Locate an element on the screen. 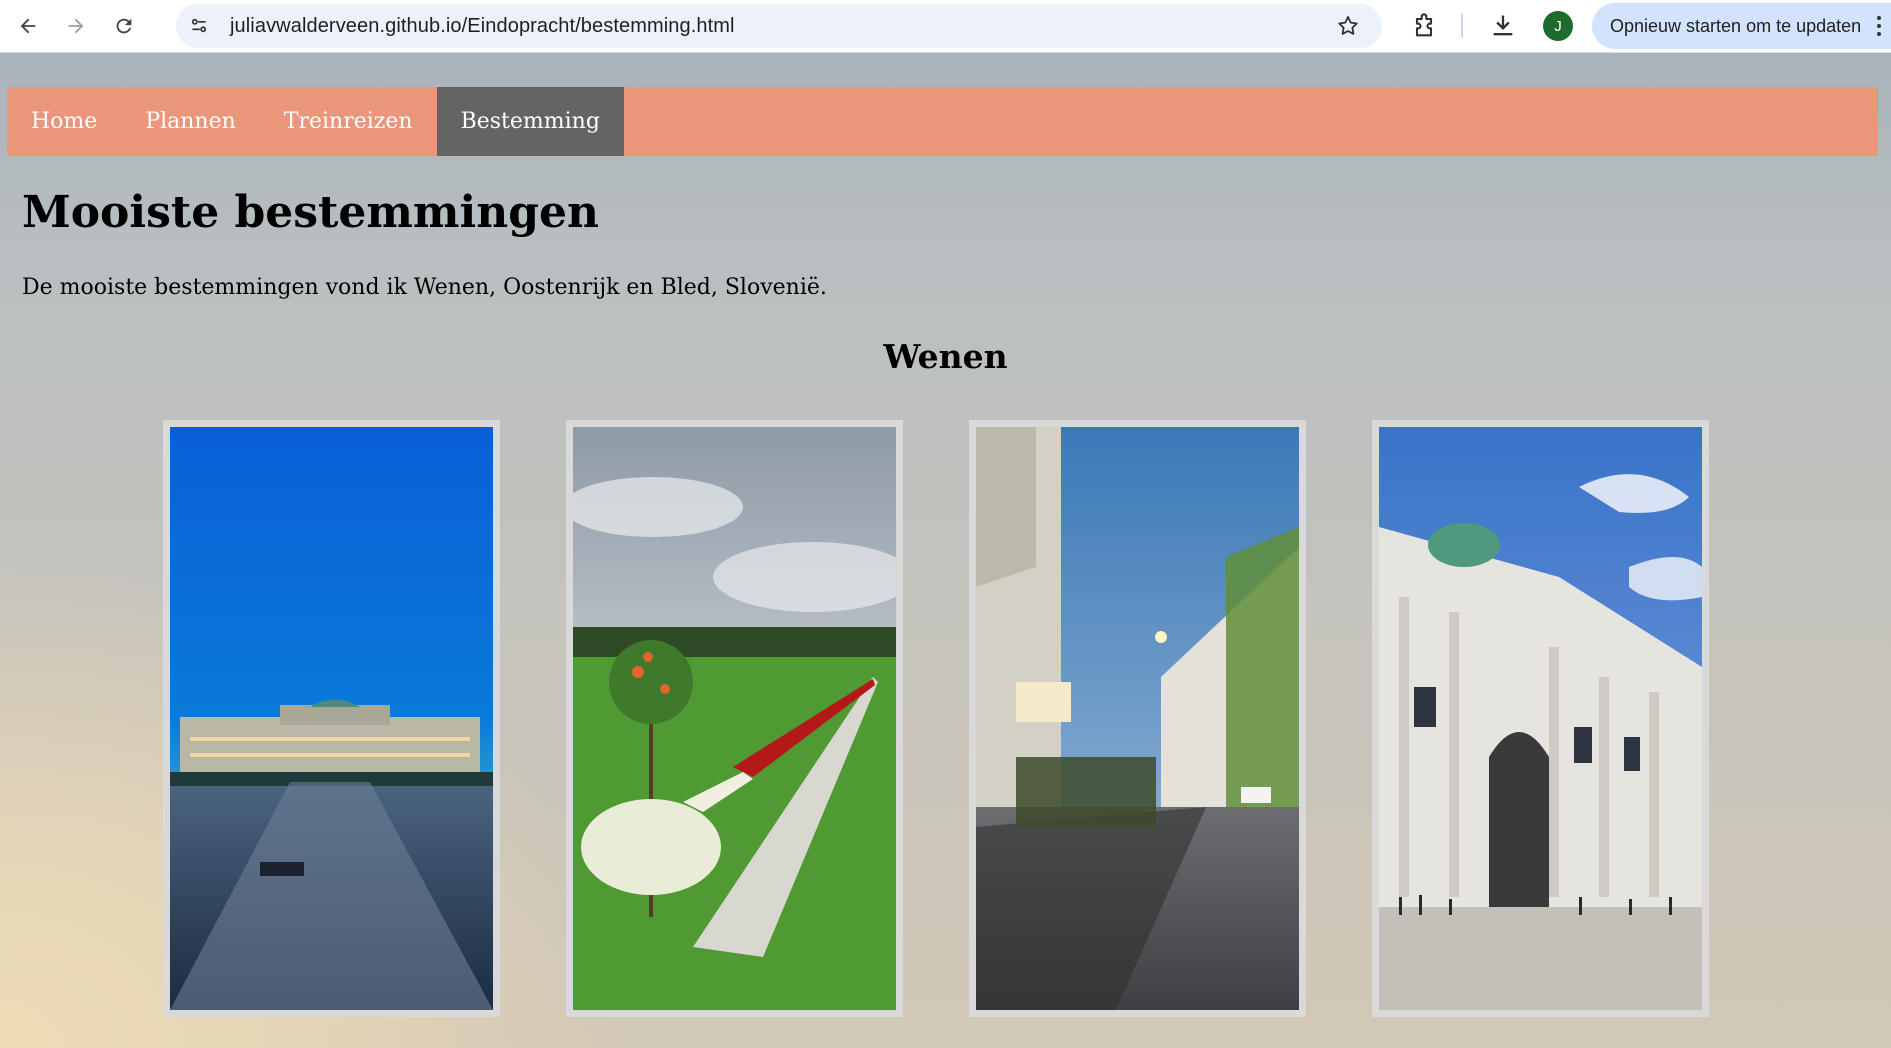  arrow-left-icon is located at coordinates (28, 26).